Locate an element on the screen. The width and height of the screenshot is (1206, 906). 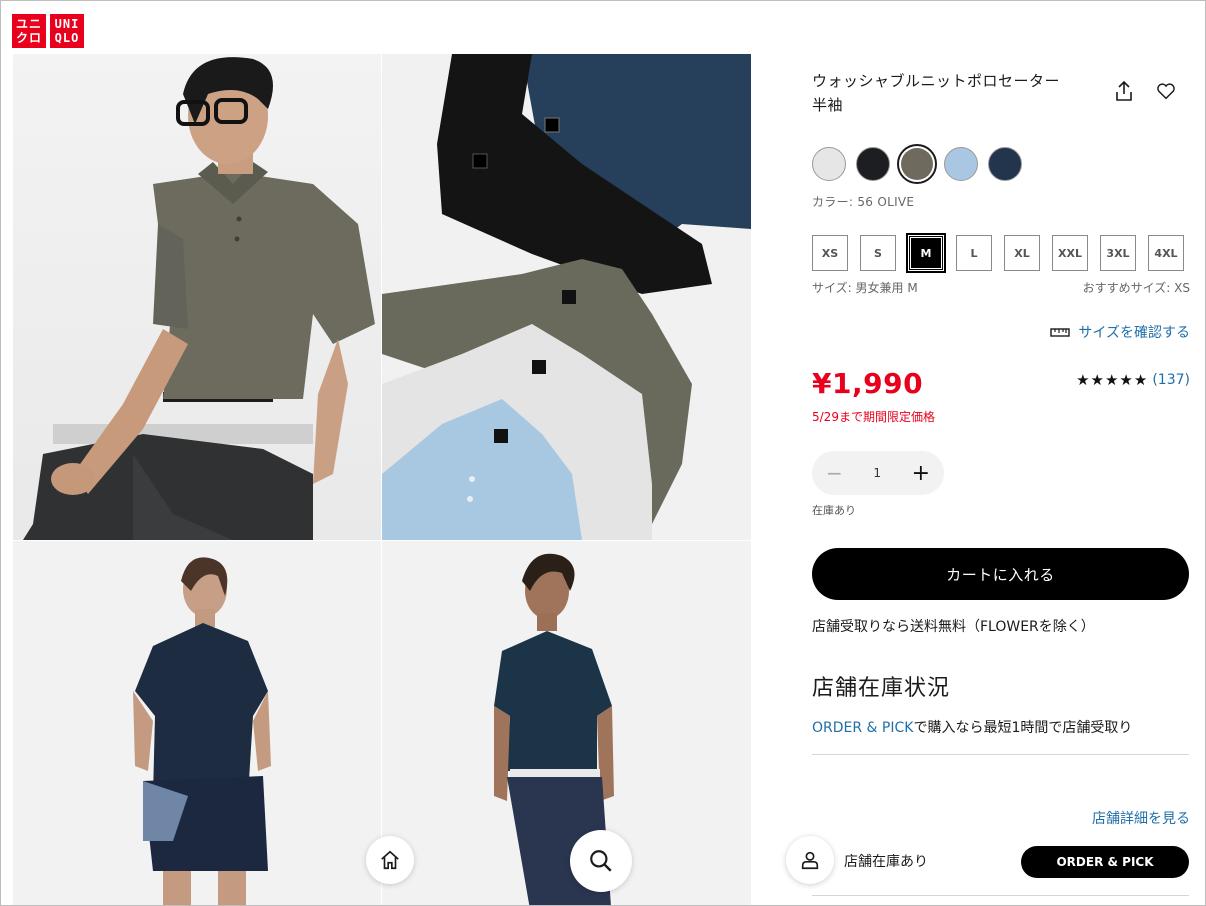
product-photo-model-navy-woman is located at coordinates (197, 723).